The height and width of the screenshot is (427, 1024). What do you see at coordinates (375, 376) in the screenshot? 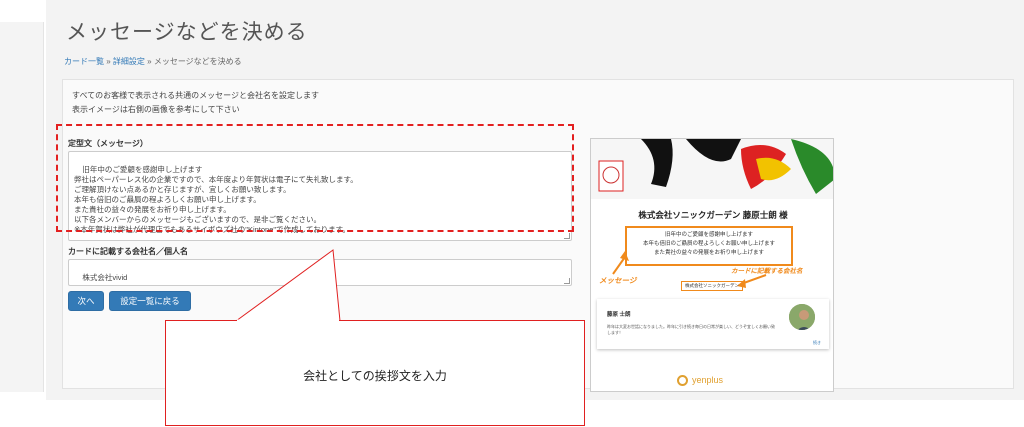
I see `callout-text: 会社としての挨拶文を入力` at bounding box center [375, 376].